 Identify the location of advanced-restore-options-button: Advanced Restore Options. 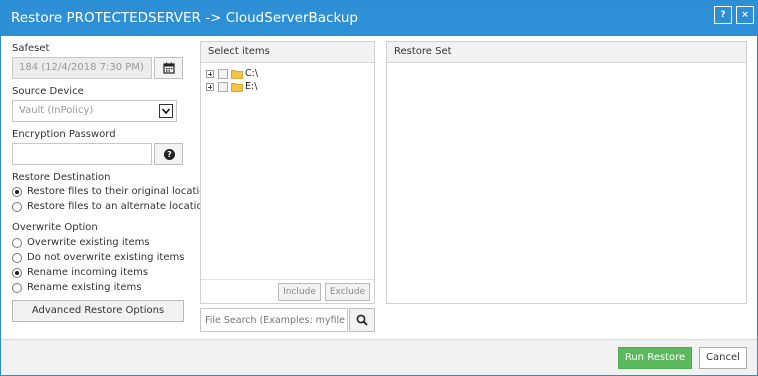
(98, 311).